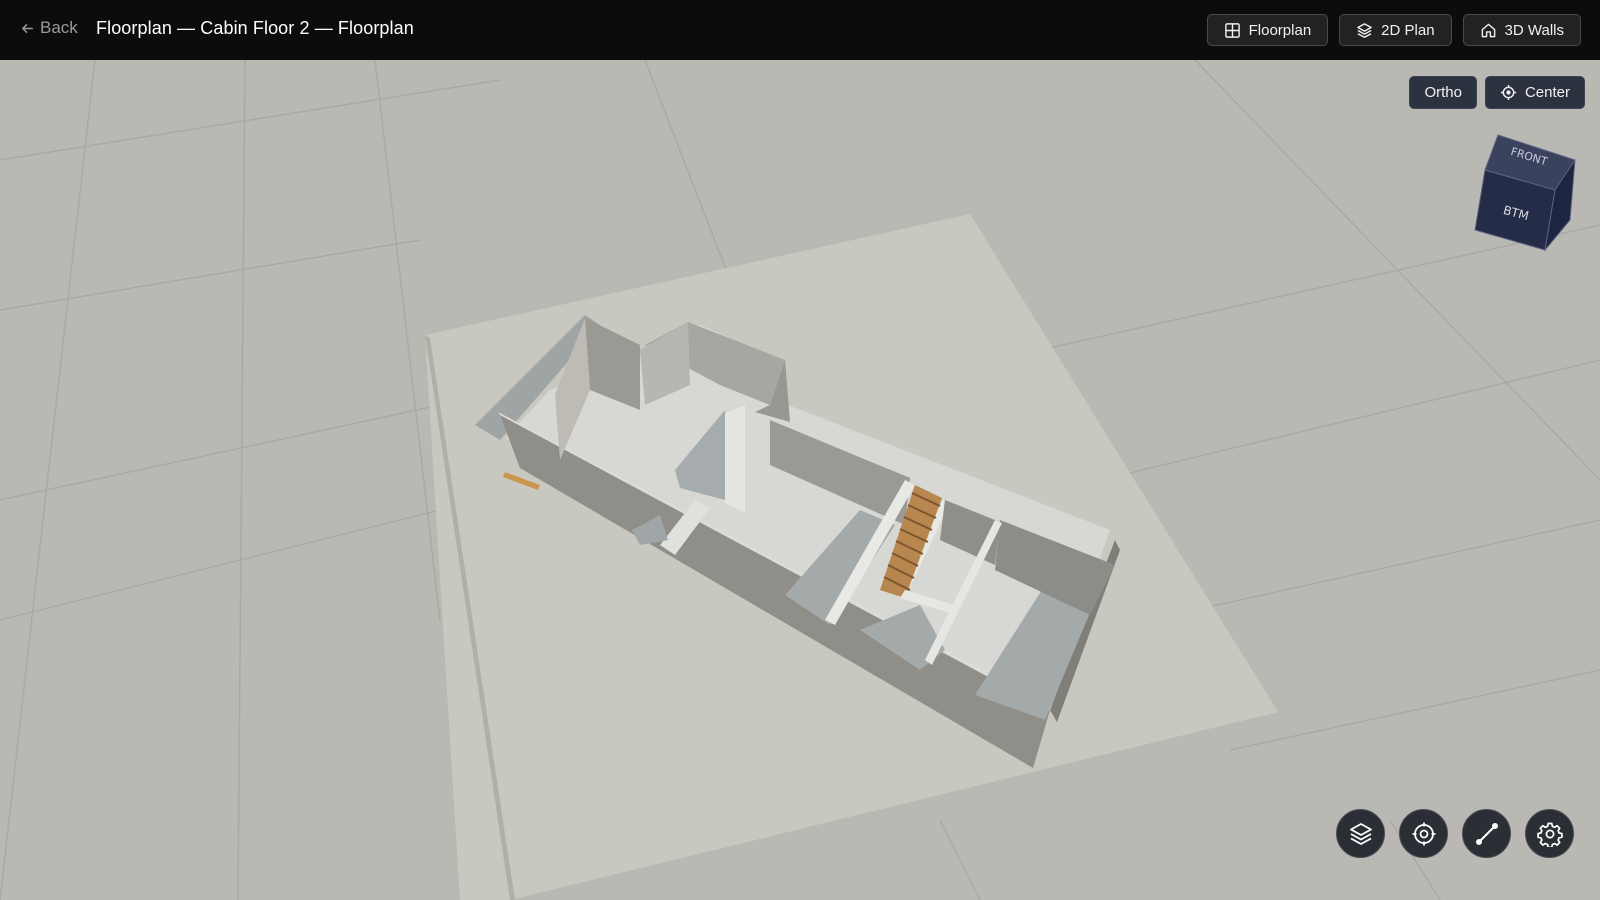 Image resolution: width=1600 pixels, height=900 pixels. Describe the element at coordinates (1508, 92) in the screenshot. I see `crosshair-icon` at that location.